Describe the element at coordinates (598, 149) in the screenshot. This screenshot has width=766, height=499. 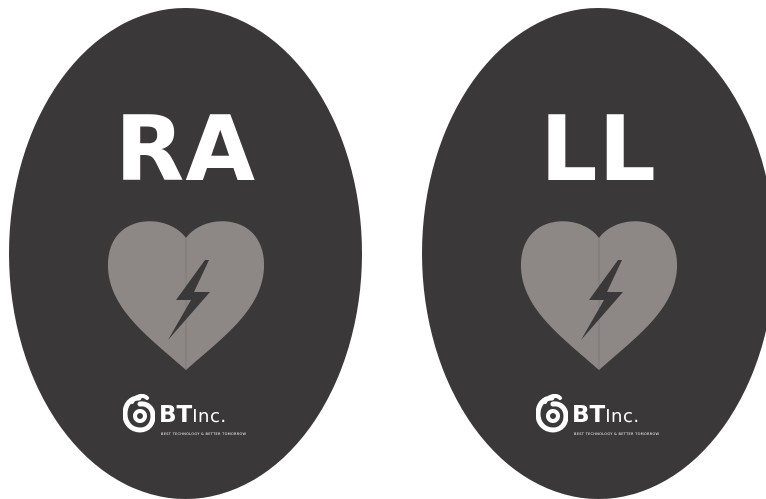
I see `pad-label: LL` at that location.